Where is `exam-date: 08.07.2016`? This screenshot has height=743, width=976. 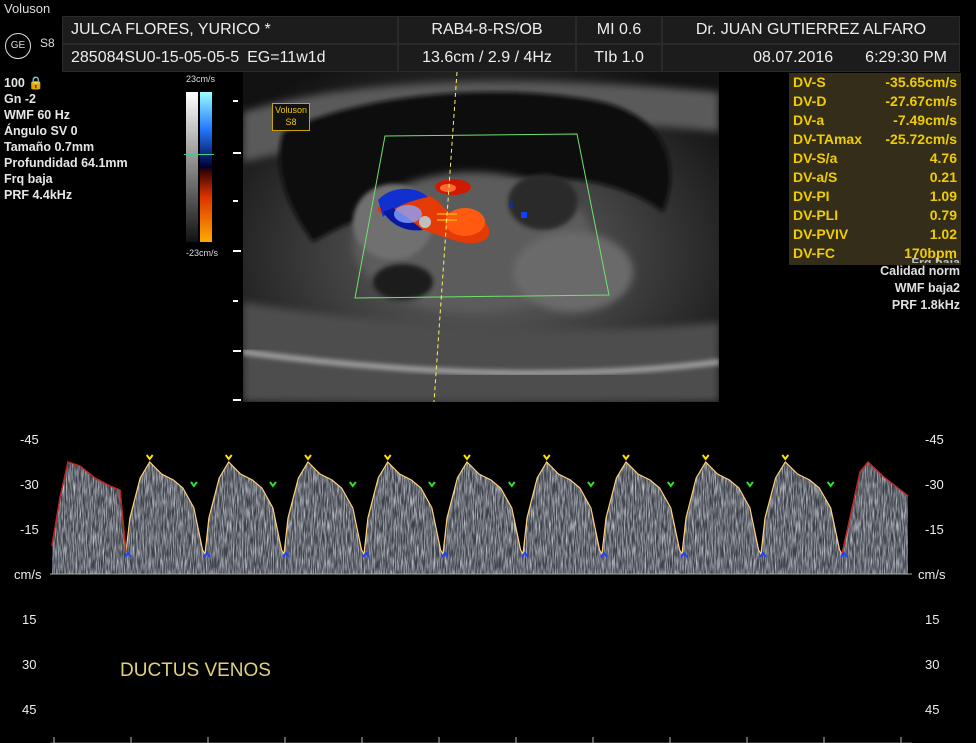
exam-date: 08.07.2016 is located at coordinates (793, 57).